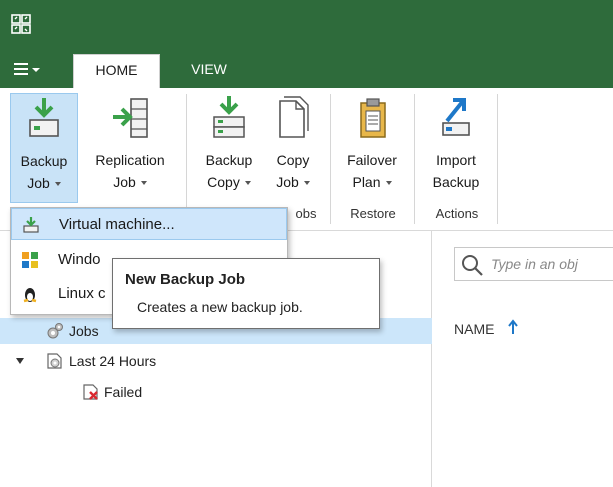  I want to click on failover-plan-label-2: Plan, so click(372, 182).